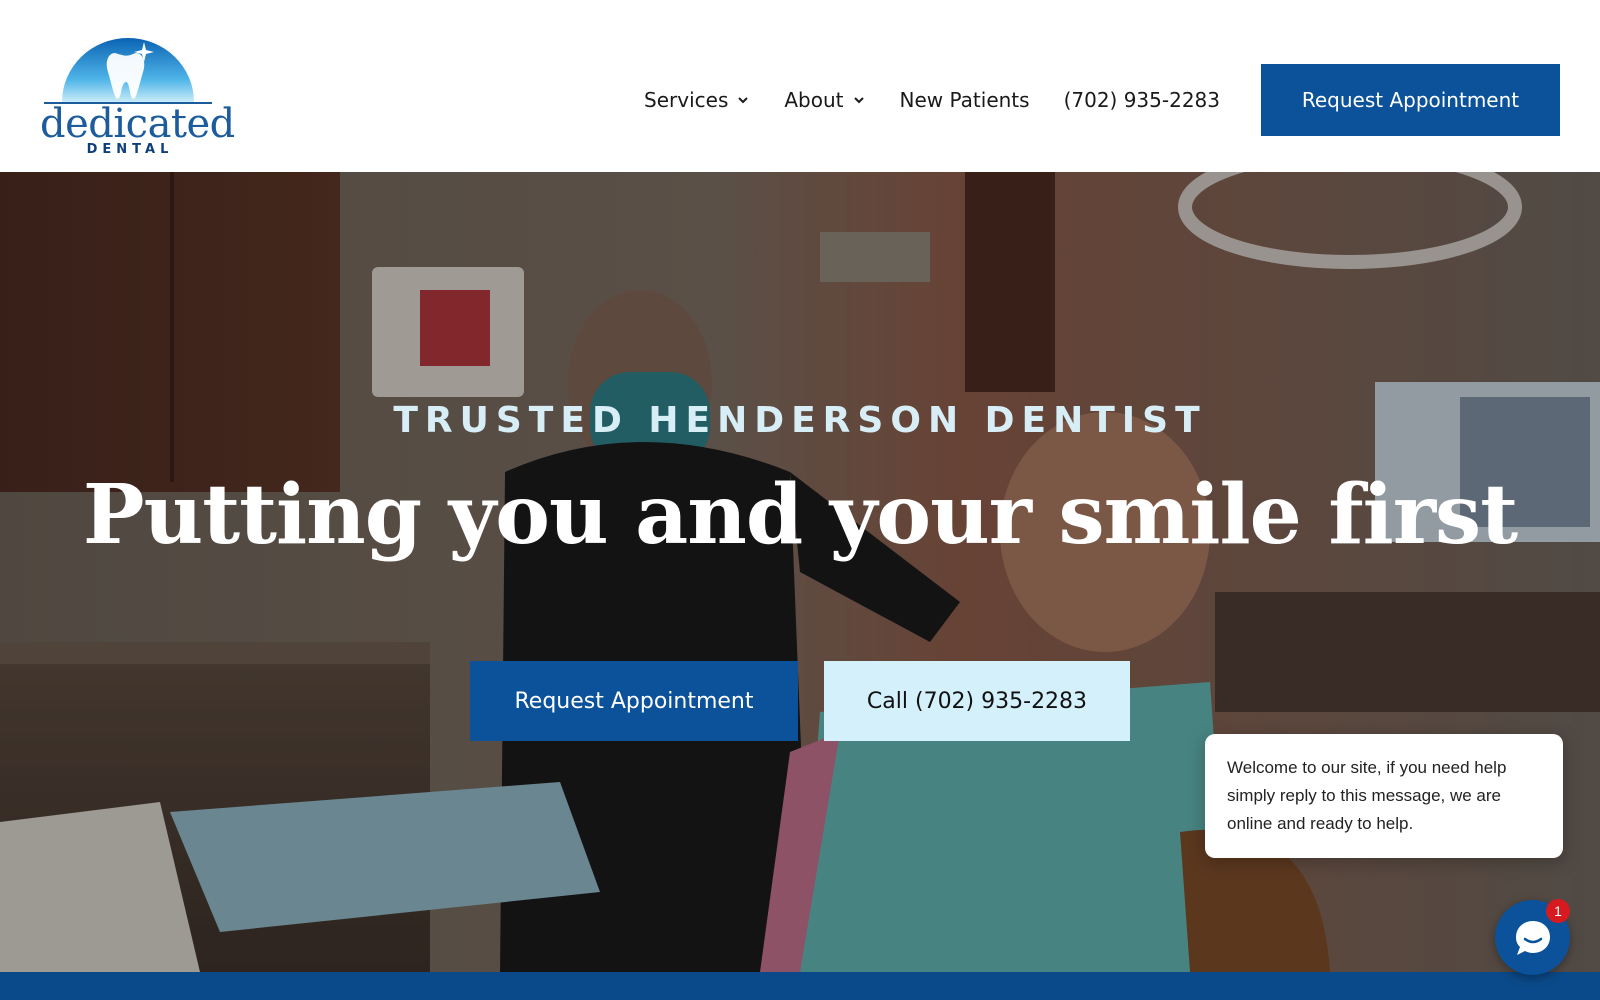 Image resolution: width=1600 pixels, height=1000 pixels. Describe the element at coordinates (800, 515) in the screenshot. I see `hero-headline: Putting you and your smile first` at that location.